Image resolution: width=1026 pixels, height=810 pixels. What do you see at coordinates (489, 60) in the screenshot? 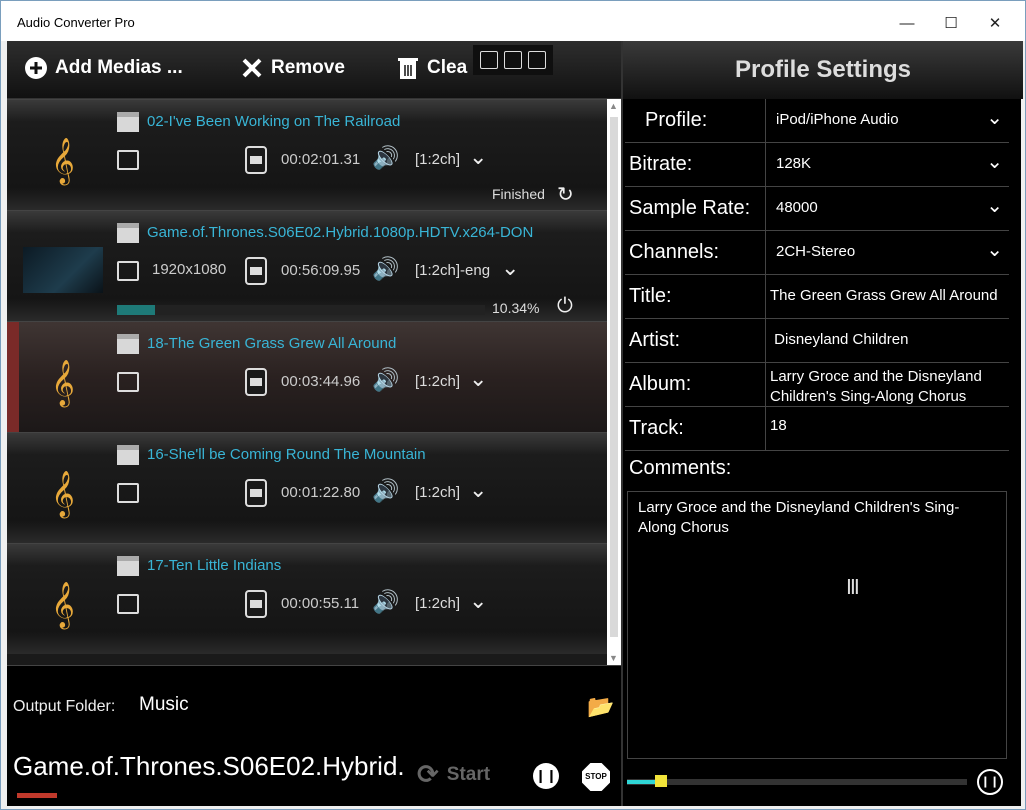
I see `edit-icon` at bounding box center [489, 60].